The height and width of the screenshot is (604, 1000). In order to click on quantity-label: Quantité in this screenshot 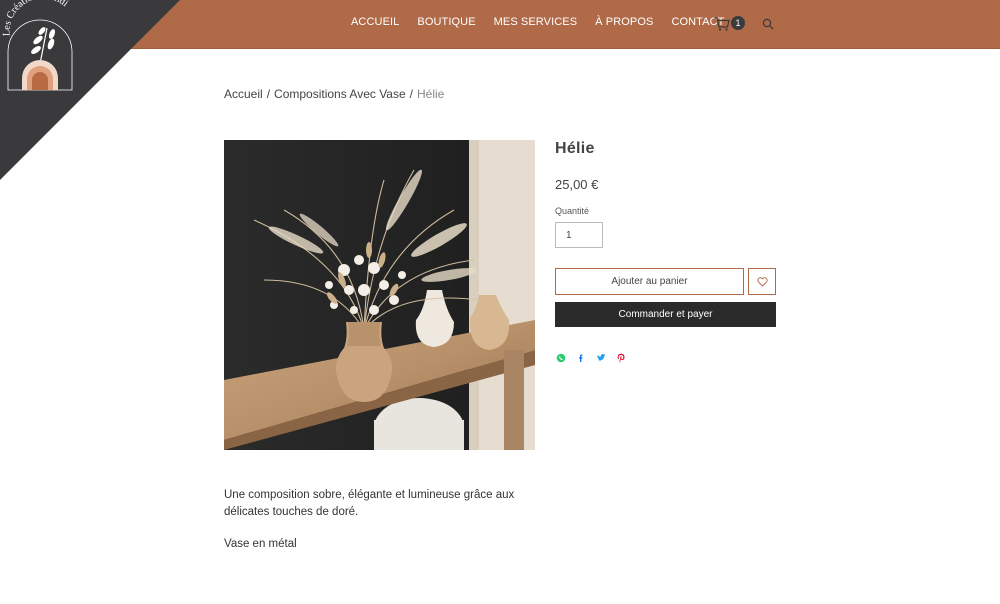, I will do `click(572, 211)`.